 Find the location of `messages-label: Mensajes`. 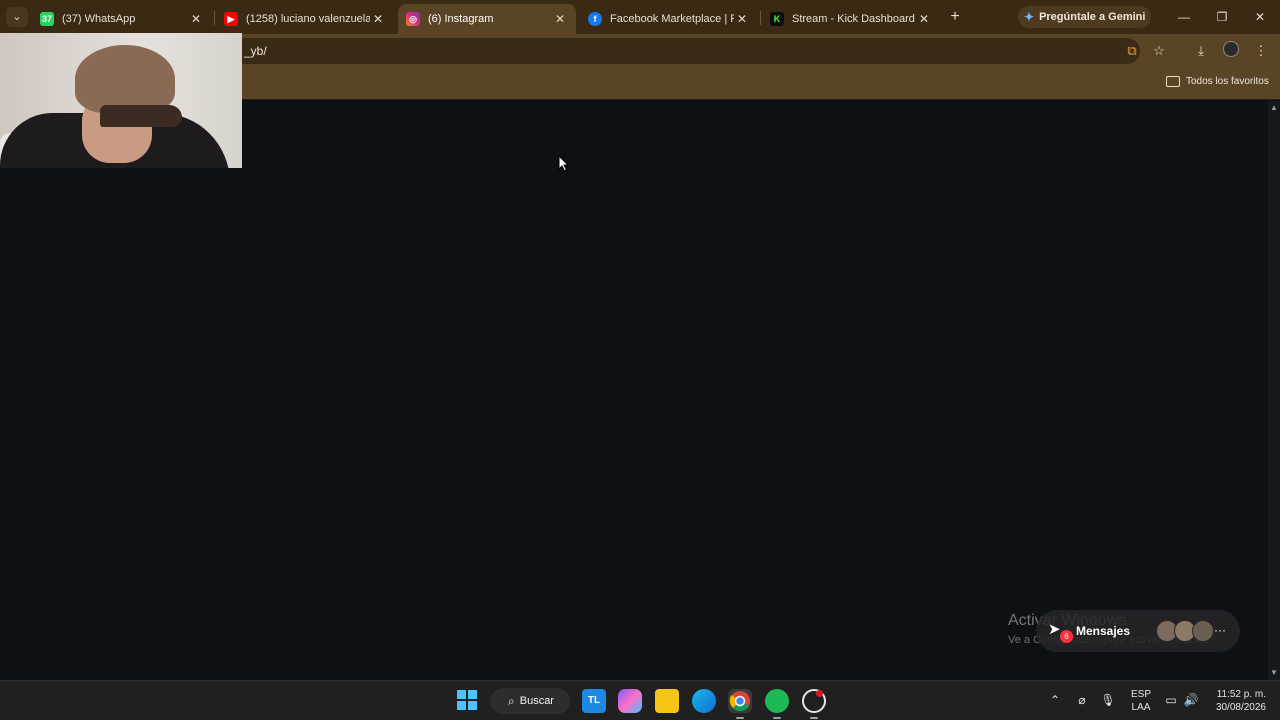

messages-label: Mensajes is located at coordinates (1103, 631).